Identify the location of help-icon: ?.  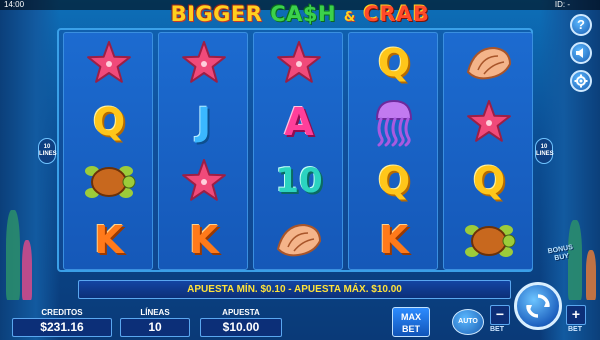
(581, 24).